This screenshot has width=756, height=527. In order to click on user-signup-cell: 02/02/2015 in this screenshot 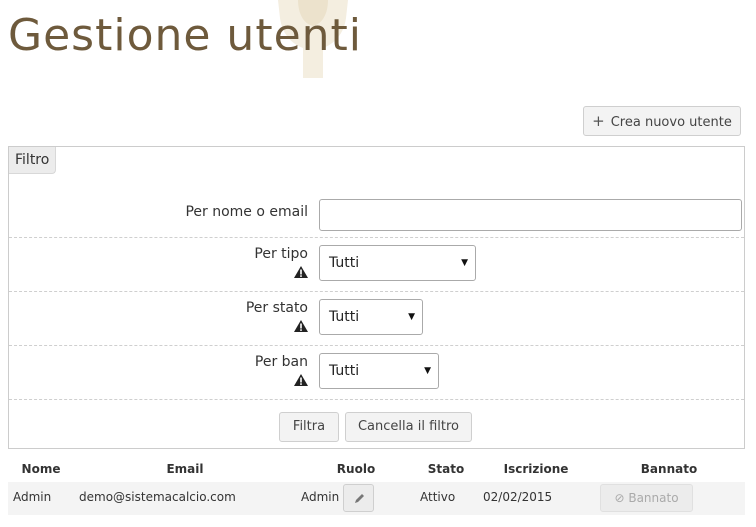, I will do `click(518, 497)`.